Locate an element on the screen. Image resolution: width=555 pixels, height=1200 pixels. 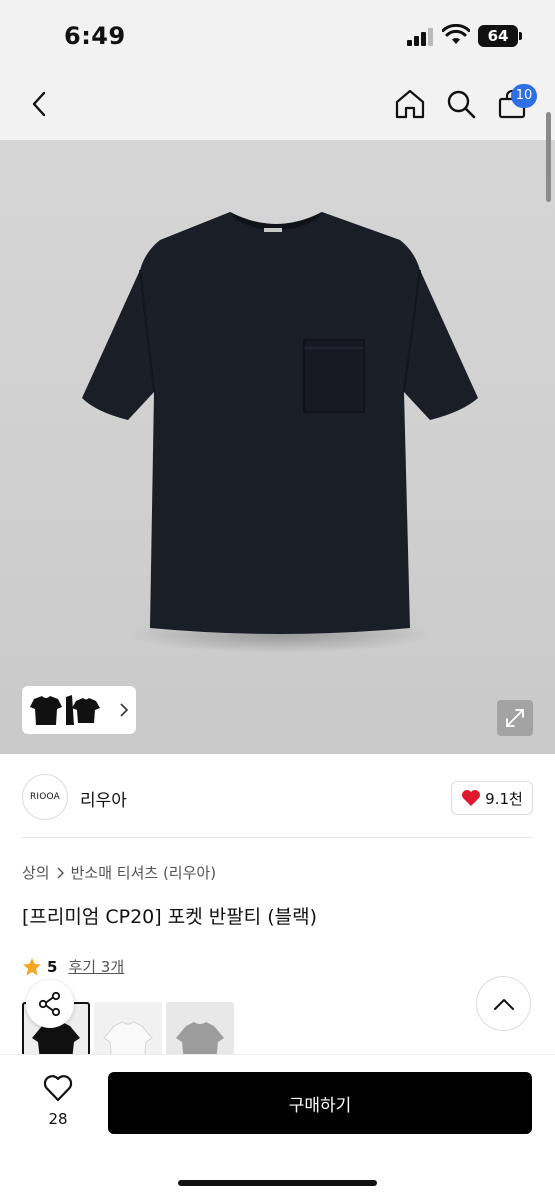
share-button is located at coordinates (50, 1004).